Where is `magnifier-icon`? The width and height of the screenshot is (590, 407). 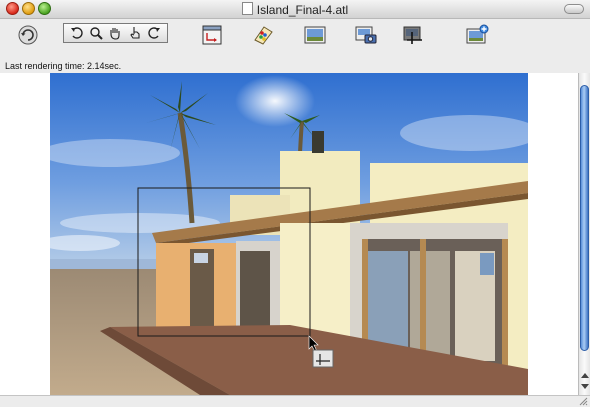
magnifier-icon is located at coordinates (96, 33).